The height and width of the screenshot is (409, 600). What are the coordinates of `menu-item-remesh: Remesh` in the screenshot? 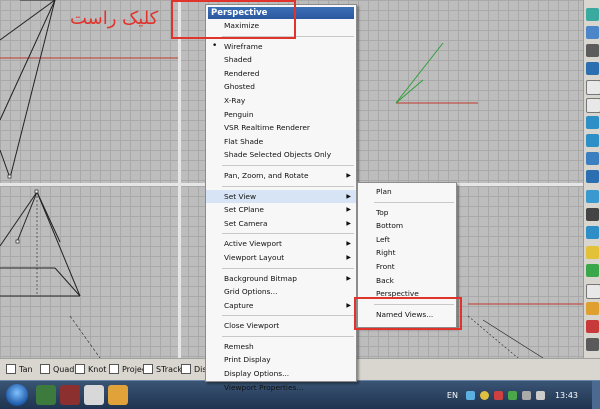 It's located at (281, 347).